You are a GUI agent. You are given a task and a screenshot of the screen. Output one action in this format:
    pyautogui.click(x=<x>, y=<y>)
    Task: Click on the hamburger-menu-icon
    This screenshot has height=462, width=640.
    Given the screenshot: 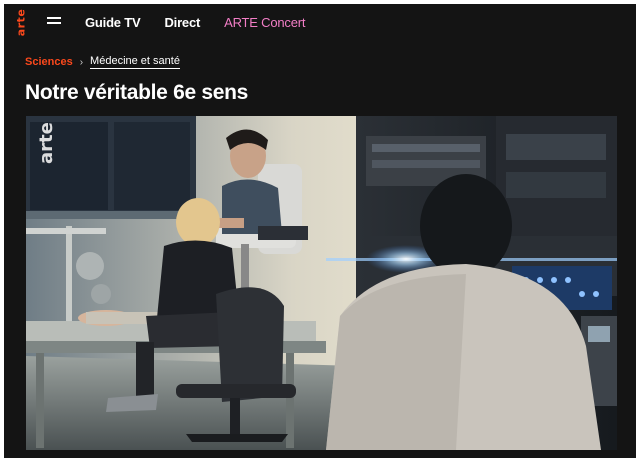 What is the action you would take?
    pyautogui.click(x=54, y=21)
    